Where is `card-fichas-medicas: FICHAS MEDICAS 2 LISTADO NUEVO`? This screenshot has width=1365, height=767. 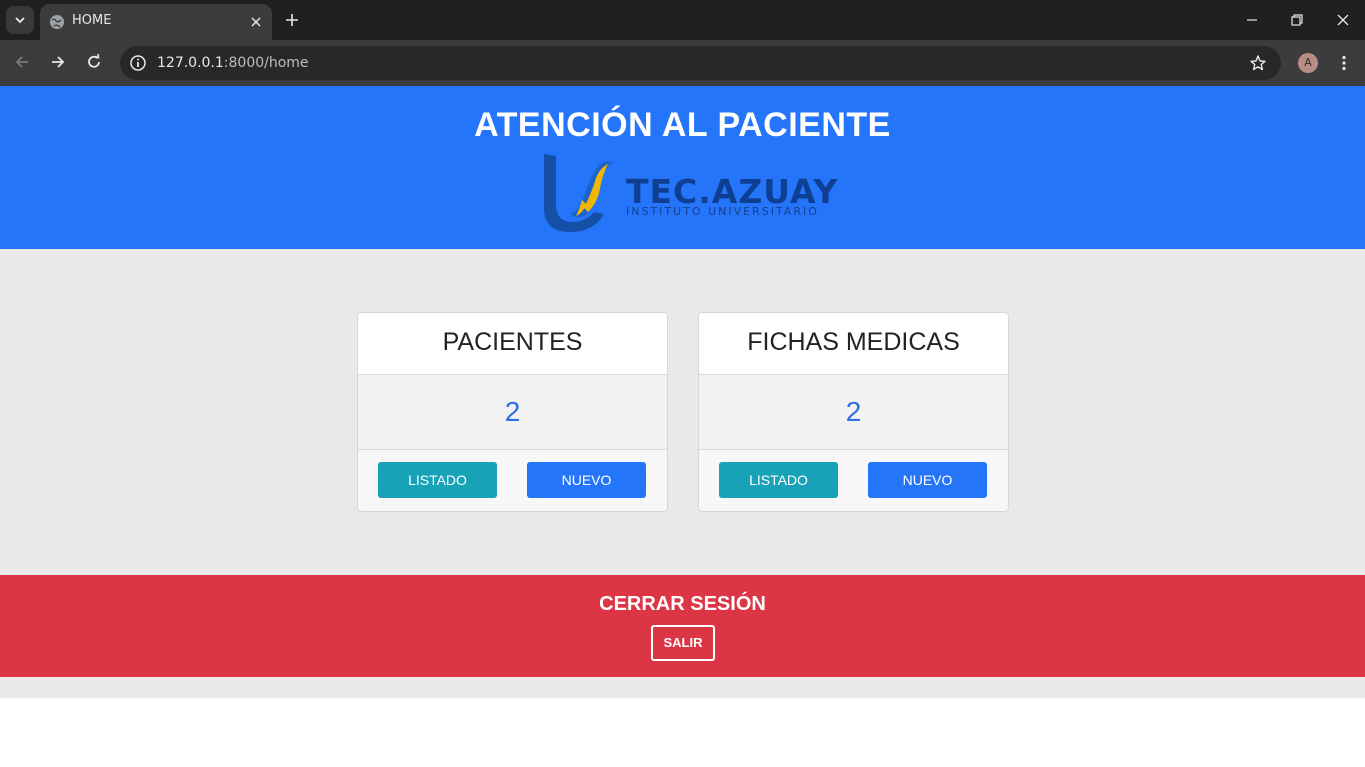 card-fichas-medicas: FICHAS MEDICAS 2 LISTADO NUEVO is located at coordinates (853, 412).